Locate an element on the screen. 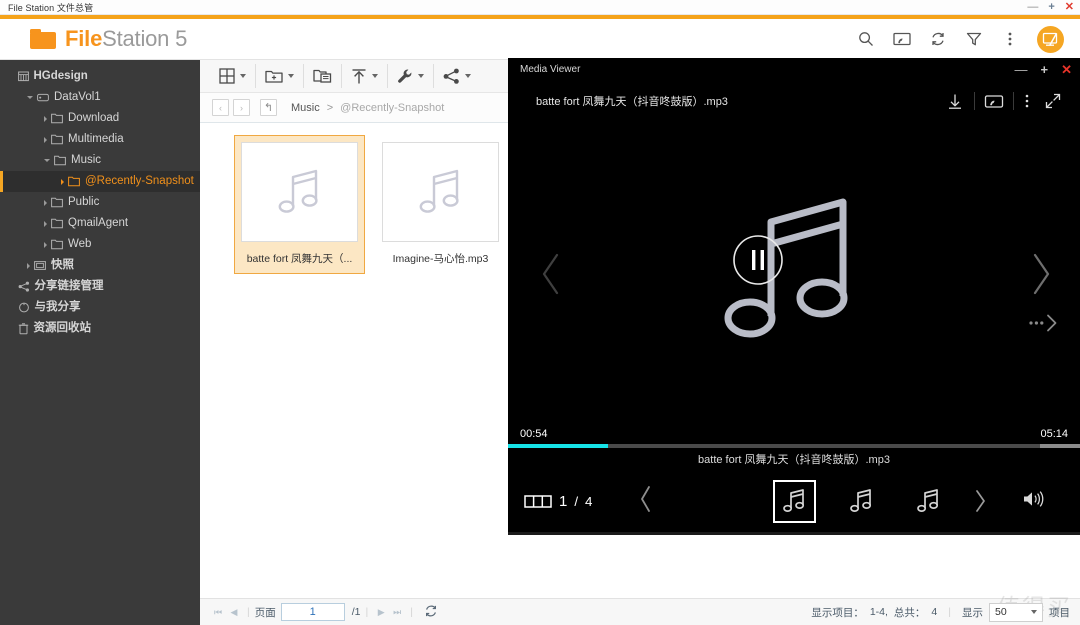 The height and width of the screenshot is (625, 1080). toolbar-copy-paste is located at coordinates (323, 76).